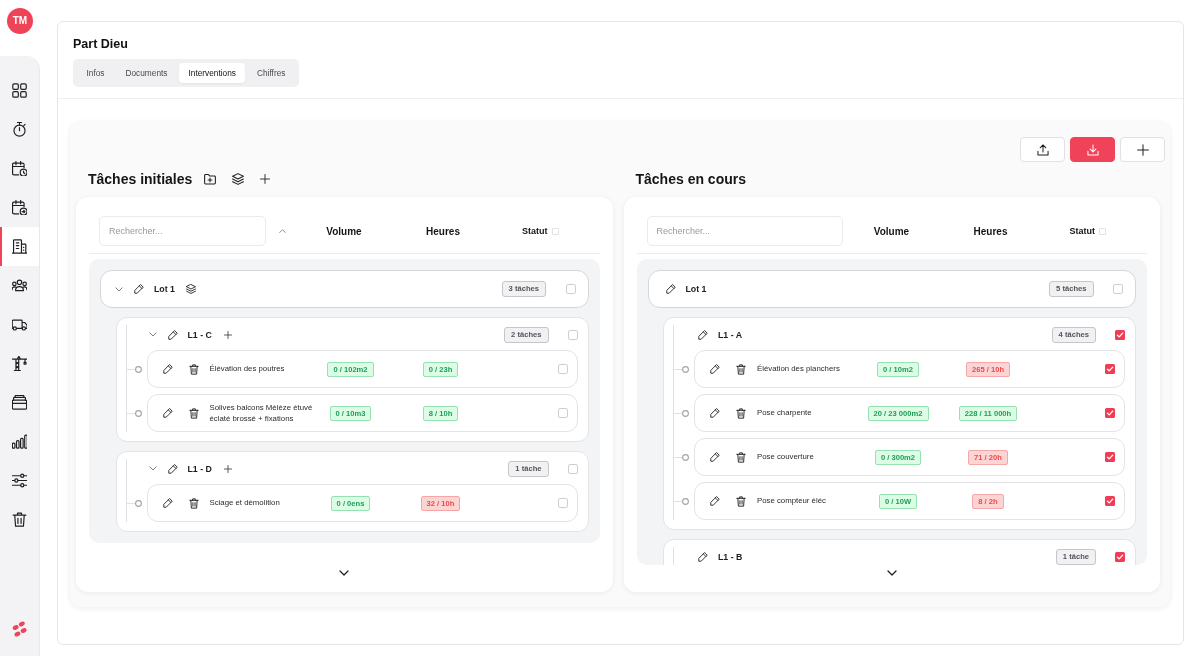 This screenshot has width=1200, height=656. I want to click on upload-button, so click(1042, 149).